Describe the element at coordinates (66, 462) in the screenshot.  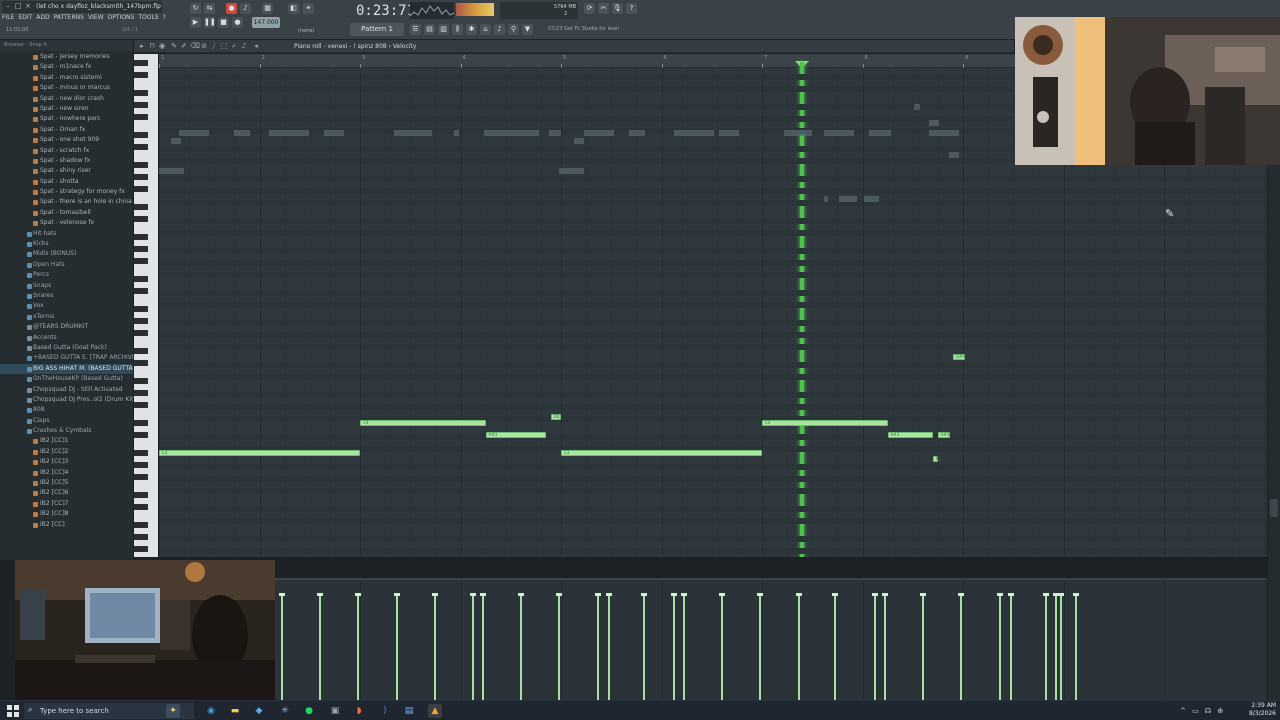
I see `browser-item: IB2 [CC]3` at that location.